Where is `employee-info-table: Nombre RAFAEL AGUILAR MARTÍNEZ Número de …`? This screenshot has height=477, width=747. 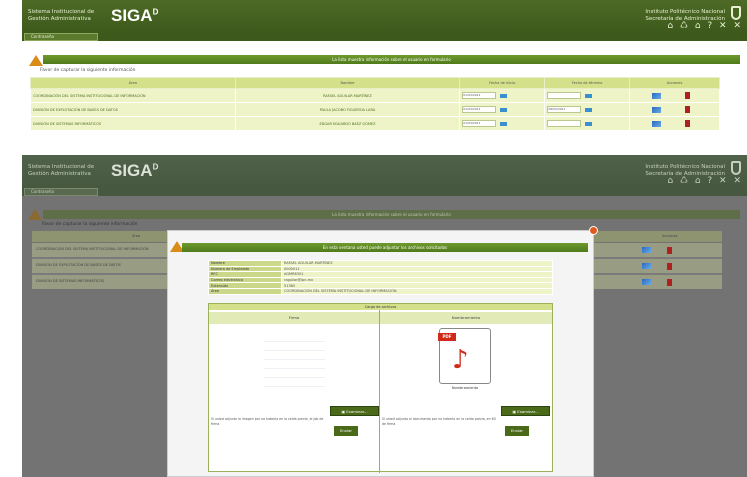 employee-info-table: Nombre RAFAEL AGUILAR MARTÍNEZ Número de … is located at coordinates (380, 277).